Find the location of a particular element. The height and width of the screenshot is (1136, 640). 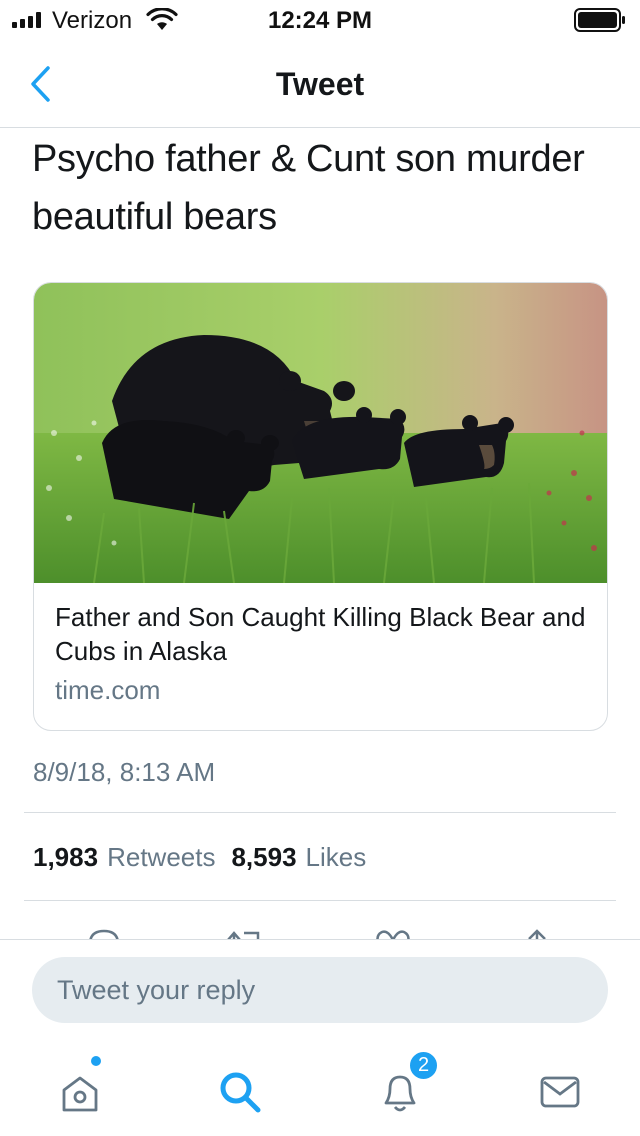

likes-count: 8,593 is located at coordinates (264, 857).